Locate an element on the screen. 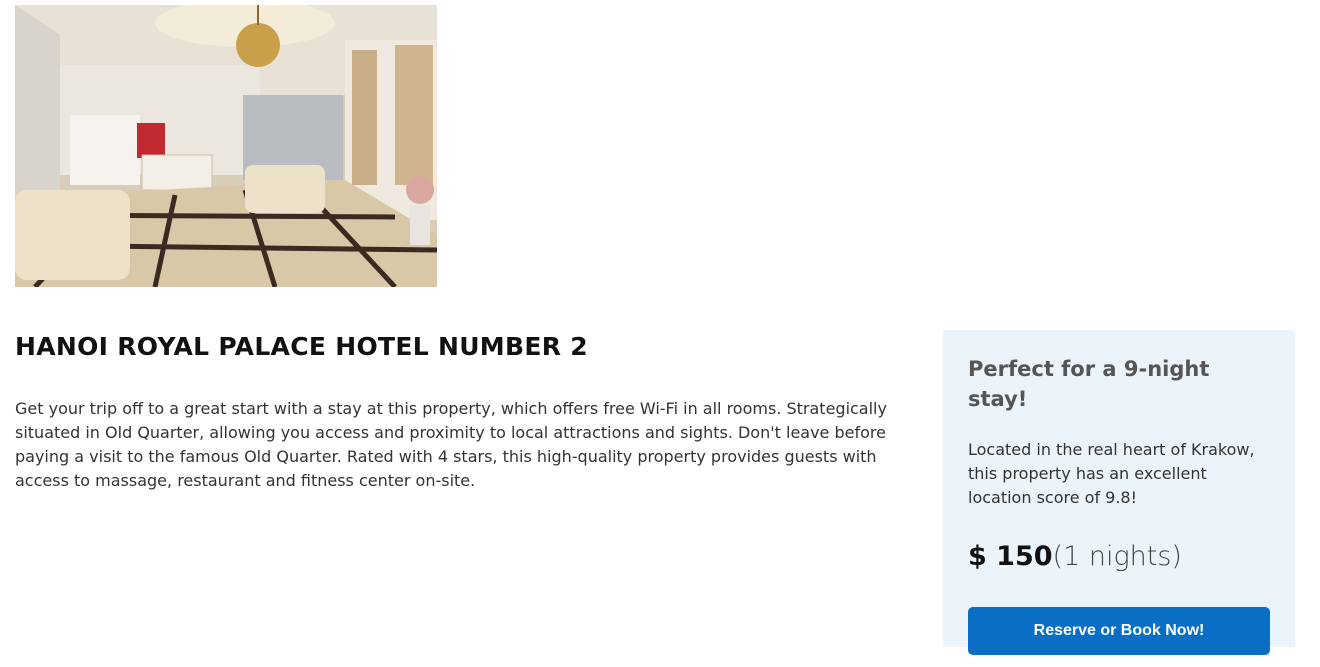 The image size is (1320, 667). price-row: $ 150(1 nights) is located at coordinates (1119, 558).